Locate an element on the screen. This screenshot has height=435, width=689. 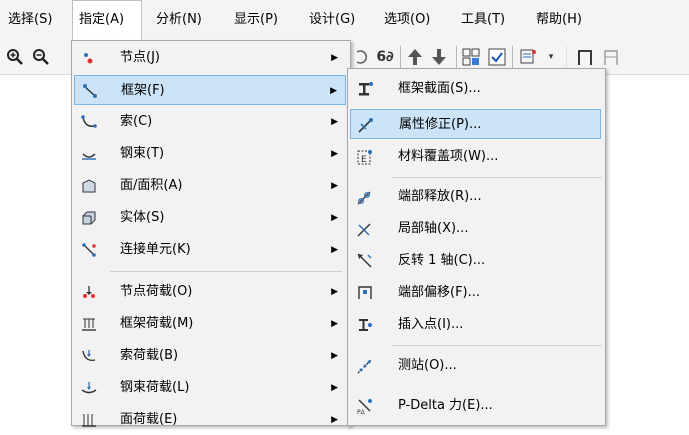
menu-item-label: 节点荷载(O) is located at coordinates (156, 291).